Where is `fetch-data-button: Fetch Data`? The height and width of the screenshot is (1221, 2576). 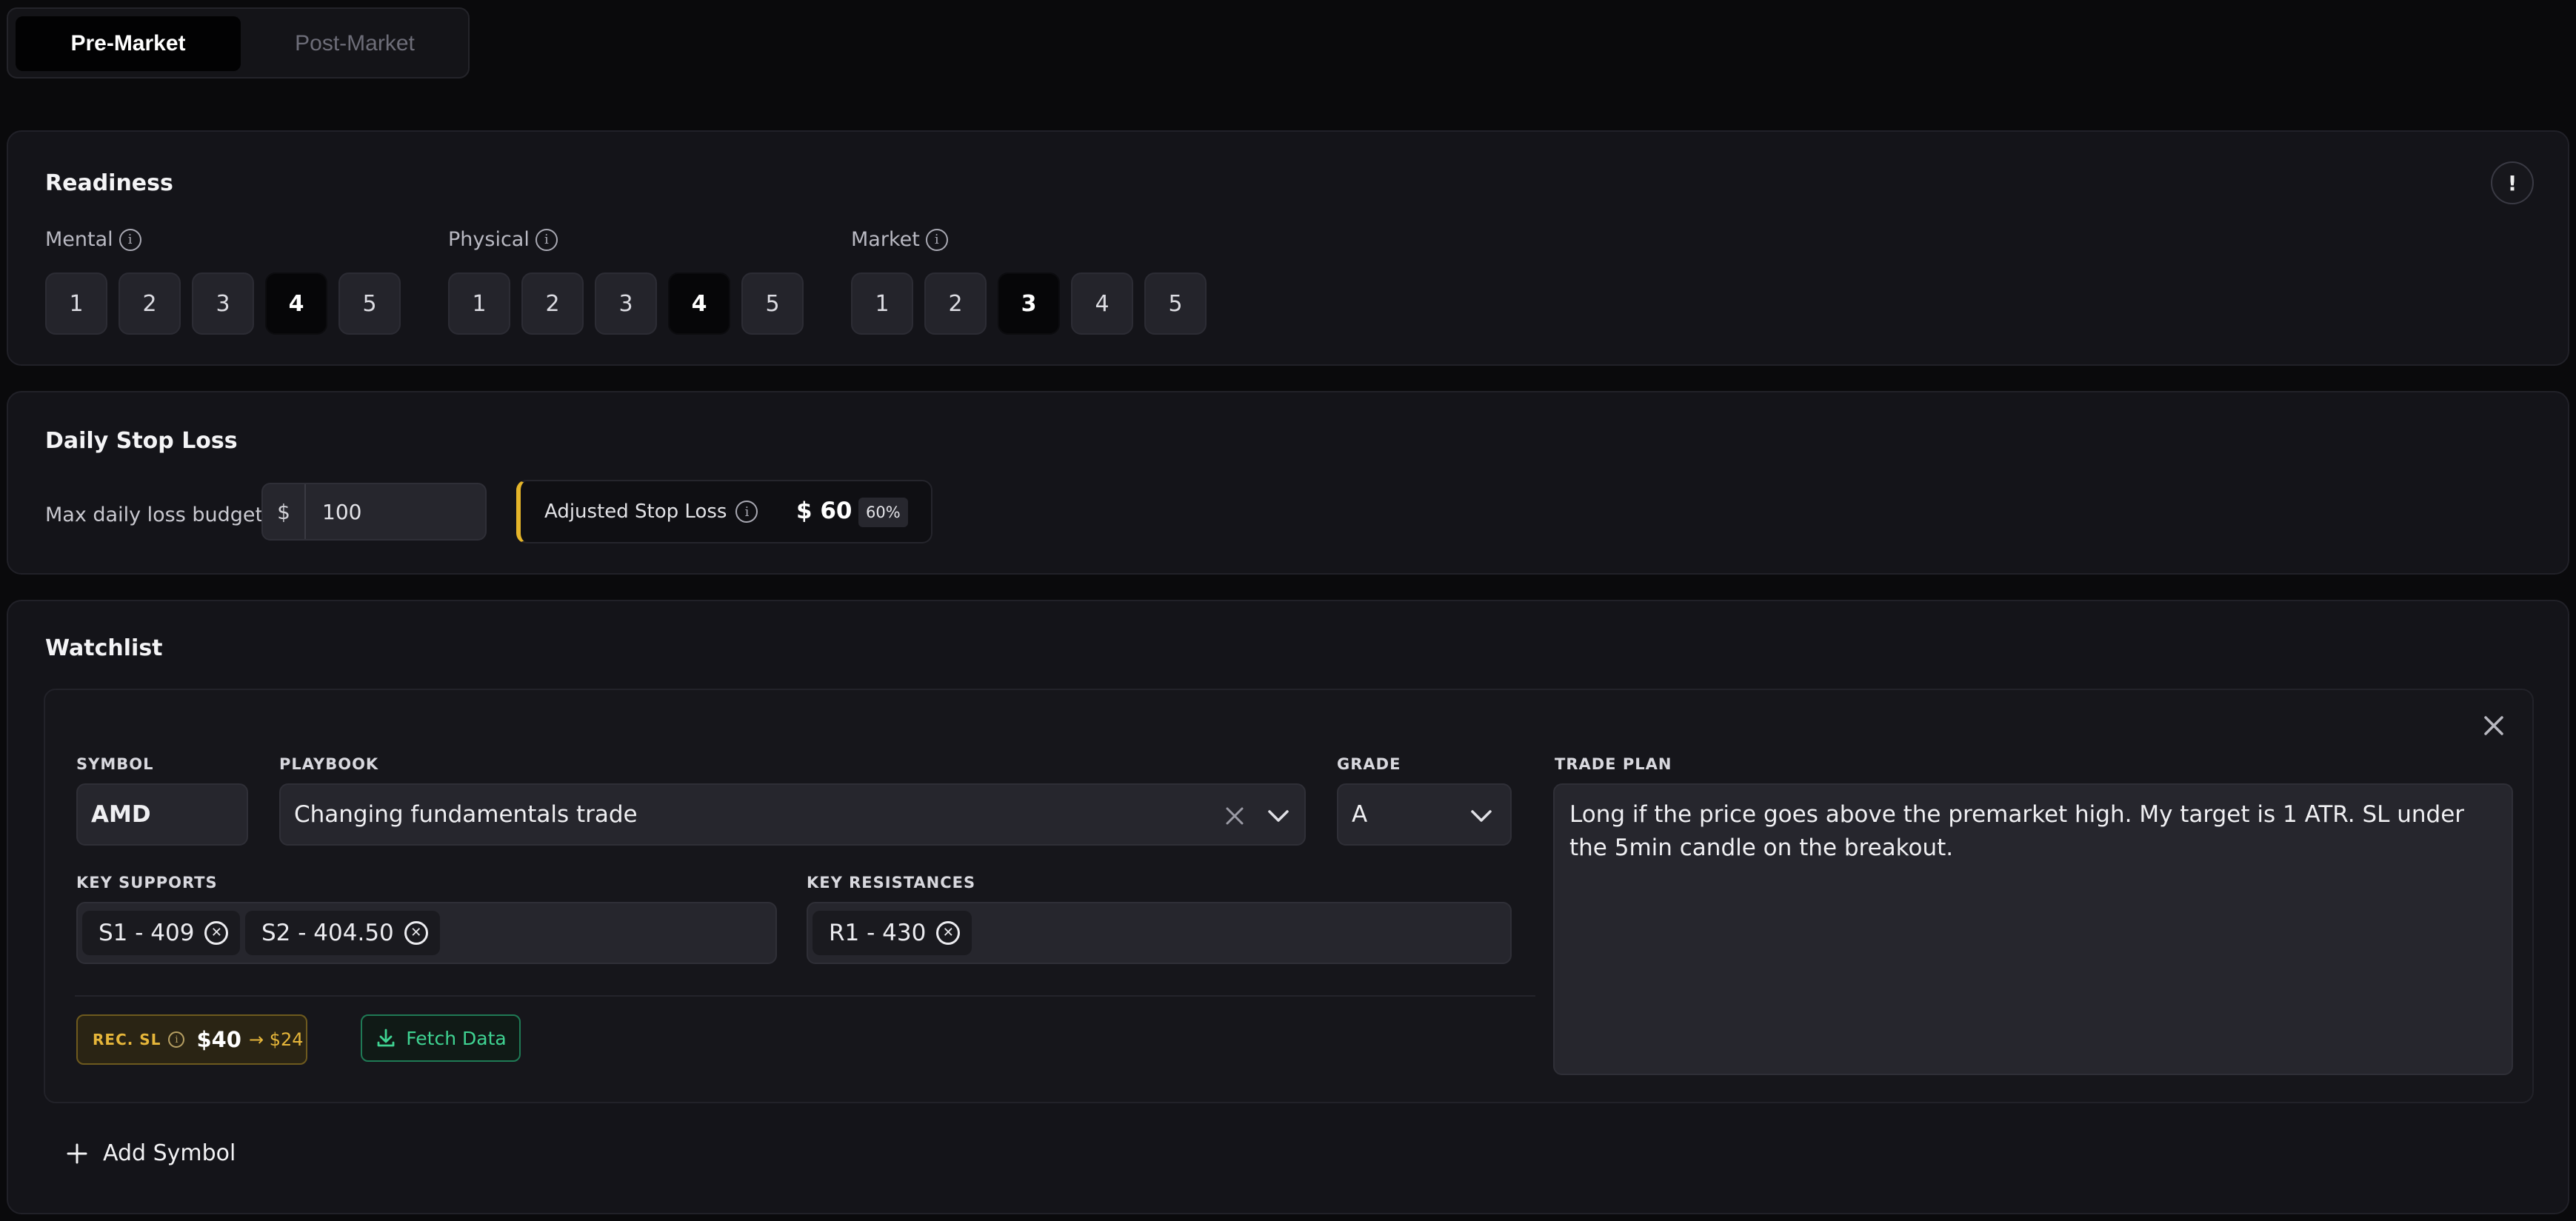 fetch-data-button: Fetch Data is located at coordinates (441, 1038).